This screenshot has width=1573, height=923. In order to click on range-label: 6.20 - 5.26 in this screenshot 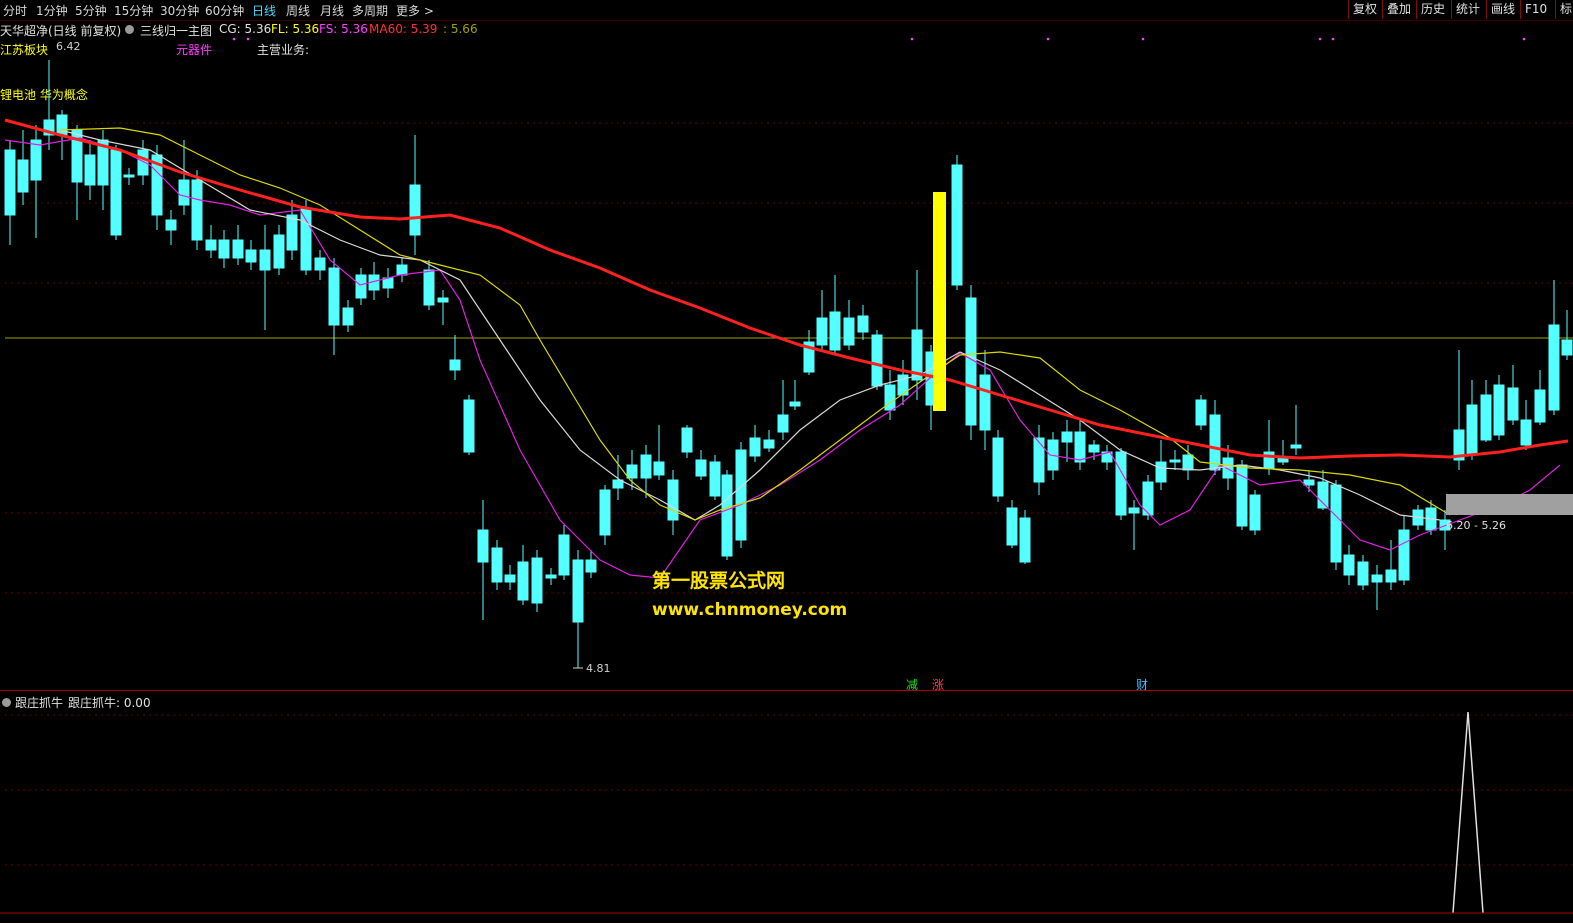, I will do `click(1476, 525)`.